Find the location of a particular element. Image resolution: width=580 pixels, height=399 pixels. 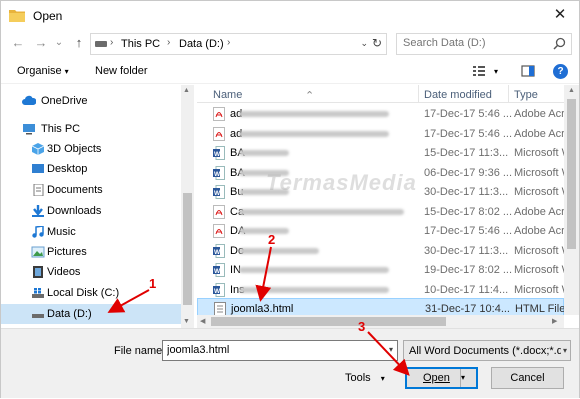

file-name: joomla3.html is located at coordinates (262, 309).